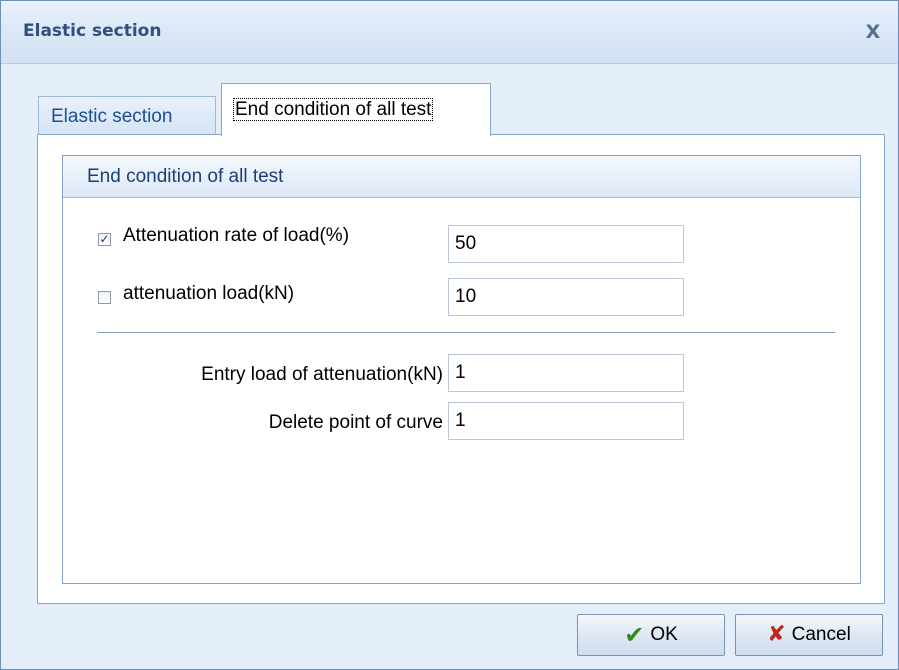  I want to click on window-title: Elastic section, so click(92, 31).